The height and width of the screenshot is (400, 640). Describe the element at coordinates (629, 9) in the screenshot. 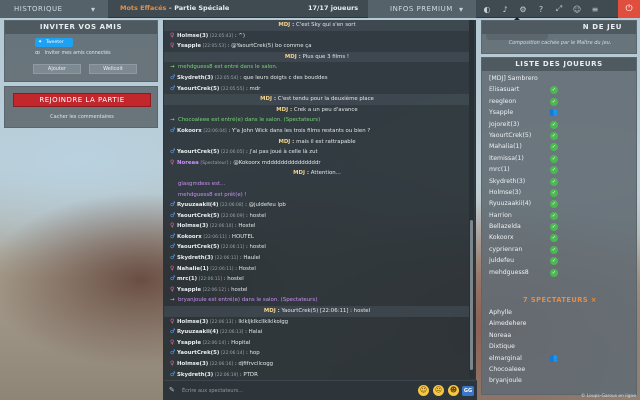

I see `power-icon: ⏻` at that location.